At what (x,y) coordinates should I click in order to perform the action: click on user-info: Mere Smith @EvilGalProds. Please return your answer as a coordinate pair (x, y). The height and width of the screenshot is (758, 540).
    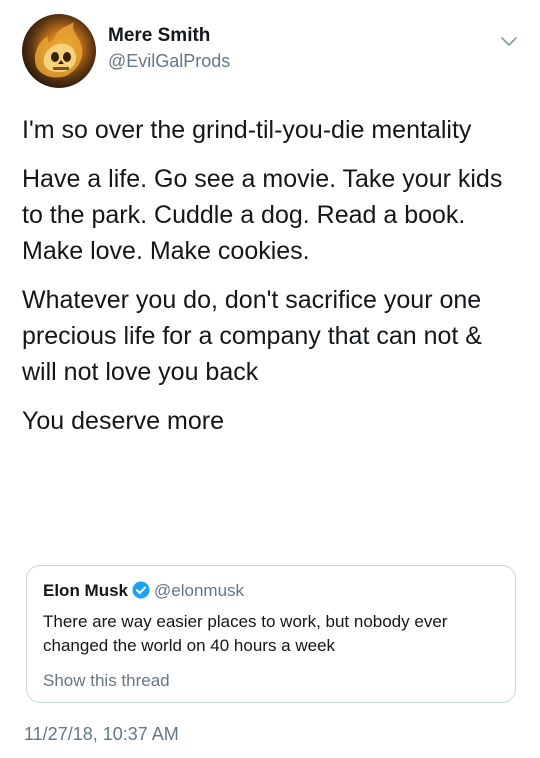
    Looking at the image, I should click on (169, 48).